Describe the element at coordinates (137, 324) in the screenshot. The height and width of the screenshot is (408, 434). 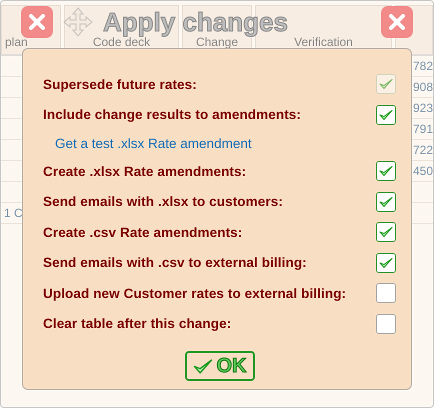
I see `option-label: Clear table after this change:` at that location.